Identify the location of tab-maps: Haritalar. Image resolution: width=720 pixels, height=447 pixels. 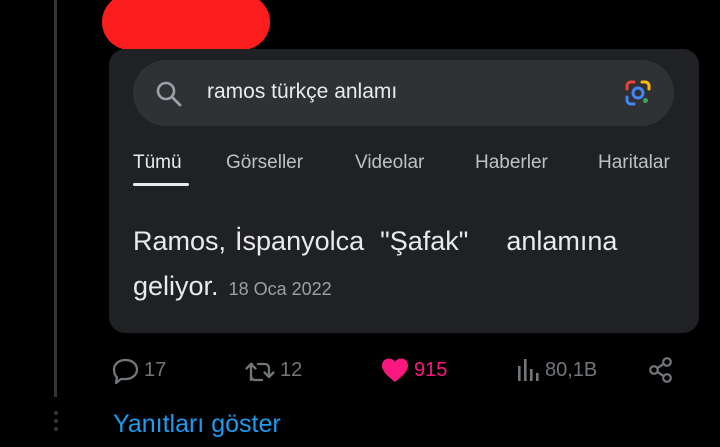
(634, 163).